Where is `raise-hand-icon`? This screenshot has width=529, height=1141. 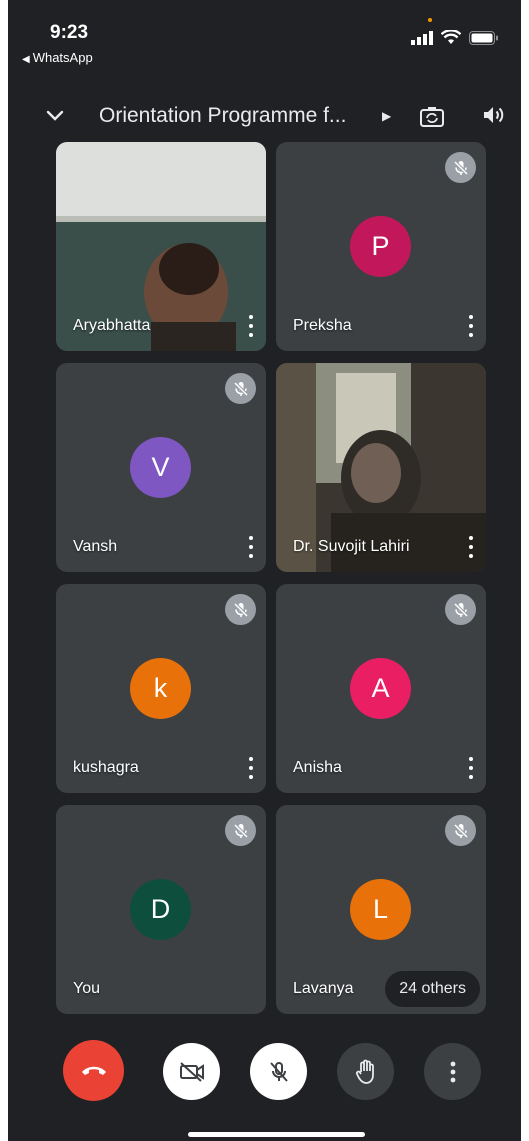
raise-hand-icon is located at coordinates (364, 1071).